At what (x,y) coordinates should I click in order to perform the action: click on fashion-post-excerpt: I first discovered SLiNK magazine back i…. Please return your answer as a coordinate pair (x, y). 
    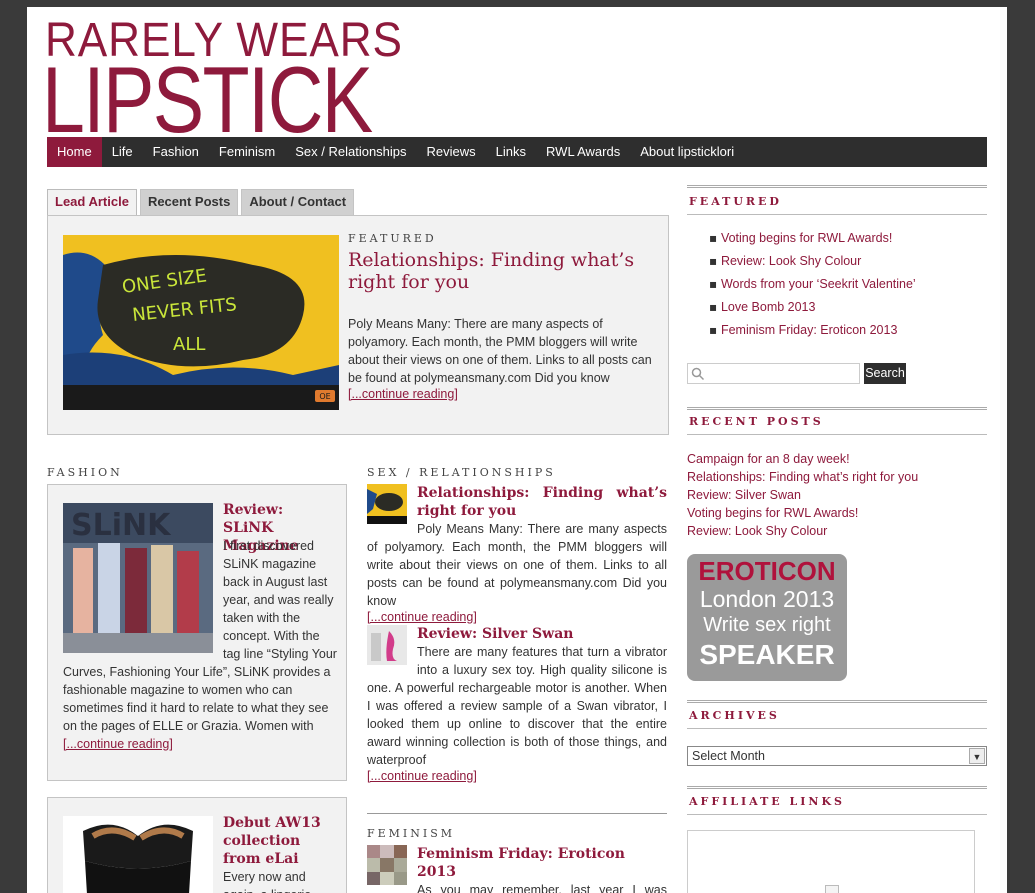
    Looking at the image, I should click on (200, 645).